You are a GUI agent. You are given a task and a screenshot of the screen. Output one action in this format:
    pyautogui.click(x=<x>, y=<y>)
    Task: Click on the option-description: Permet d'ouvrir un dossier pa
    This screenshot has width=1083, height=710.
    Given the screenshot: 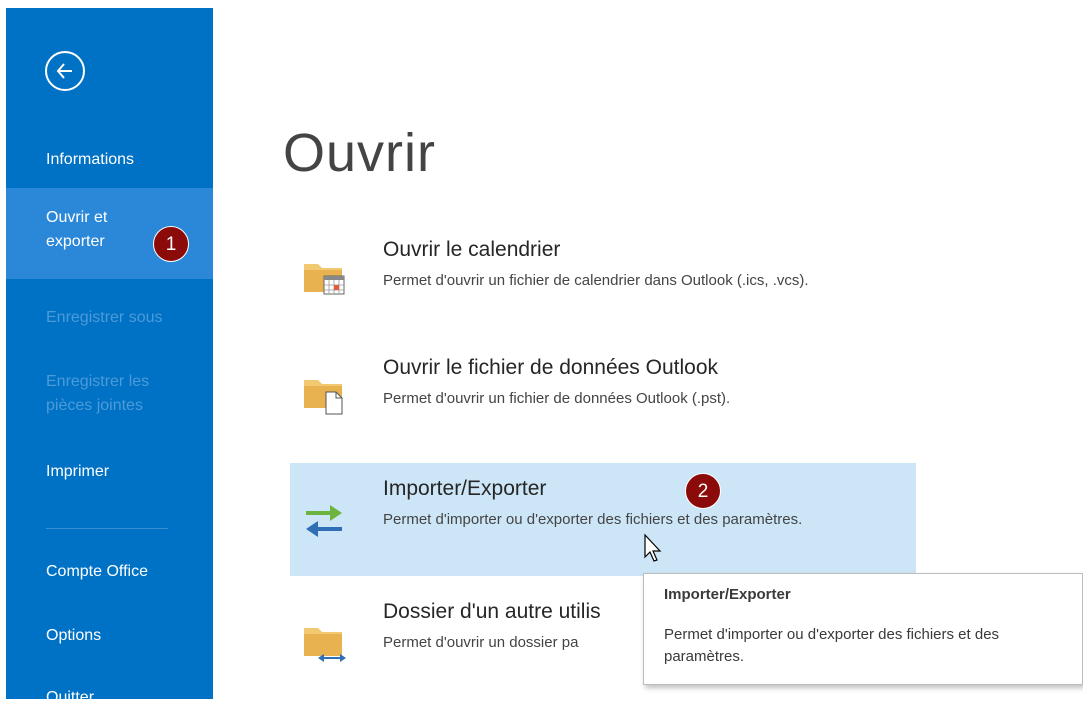 What is the action you would take?
    pyautogui.click(x=481, y=642)
    